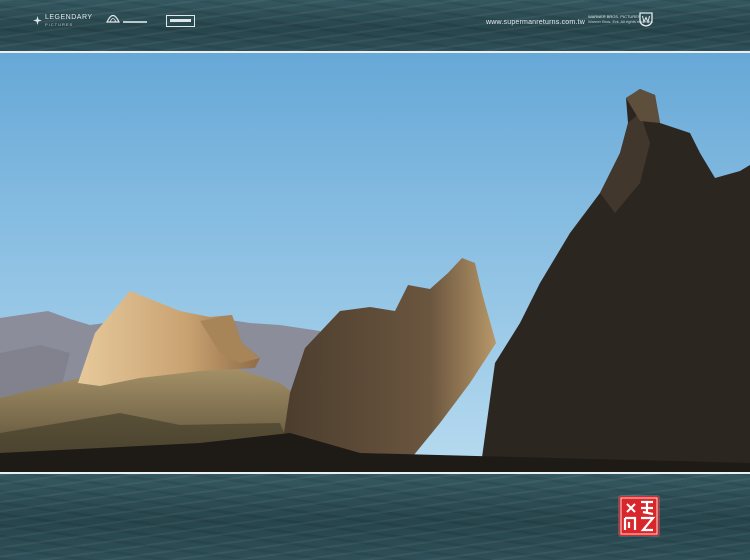 The width and height of the screenshot is (750, 560). Describe the element at coordinates (180, 21) in the screenshot. I see `studio-logo` at that location.